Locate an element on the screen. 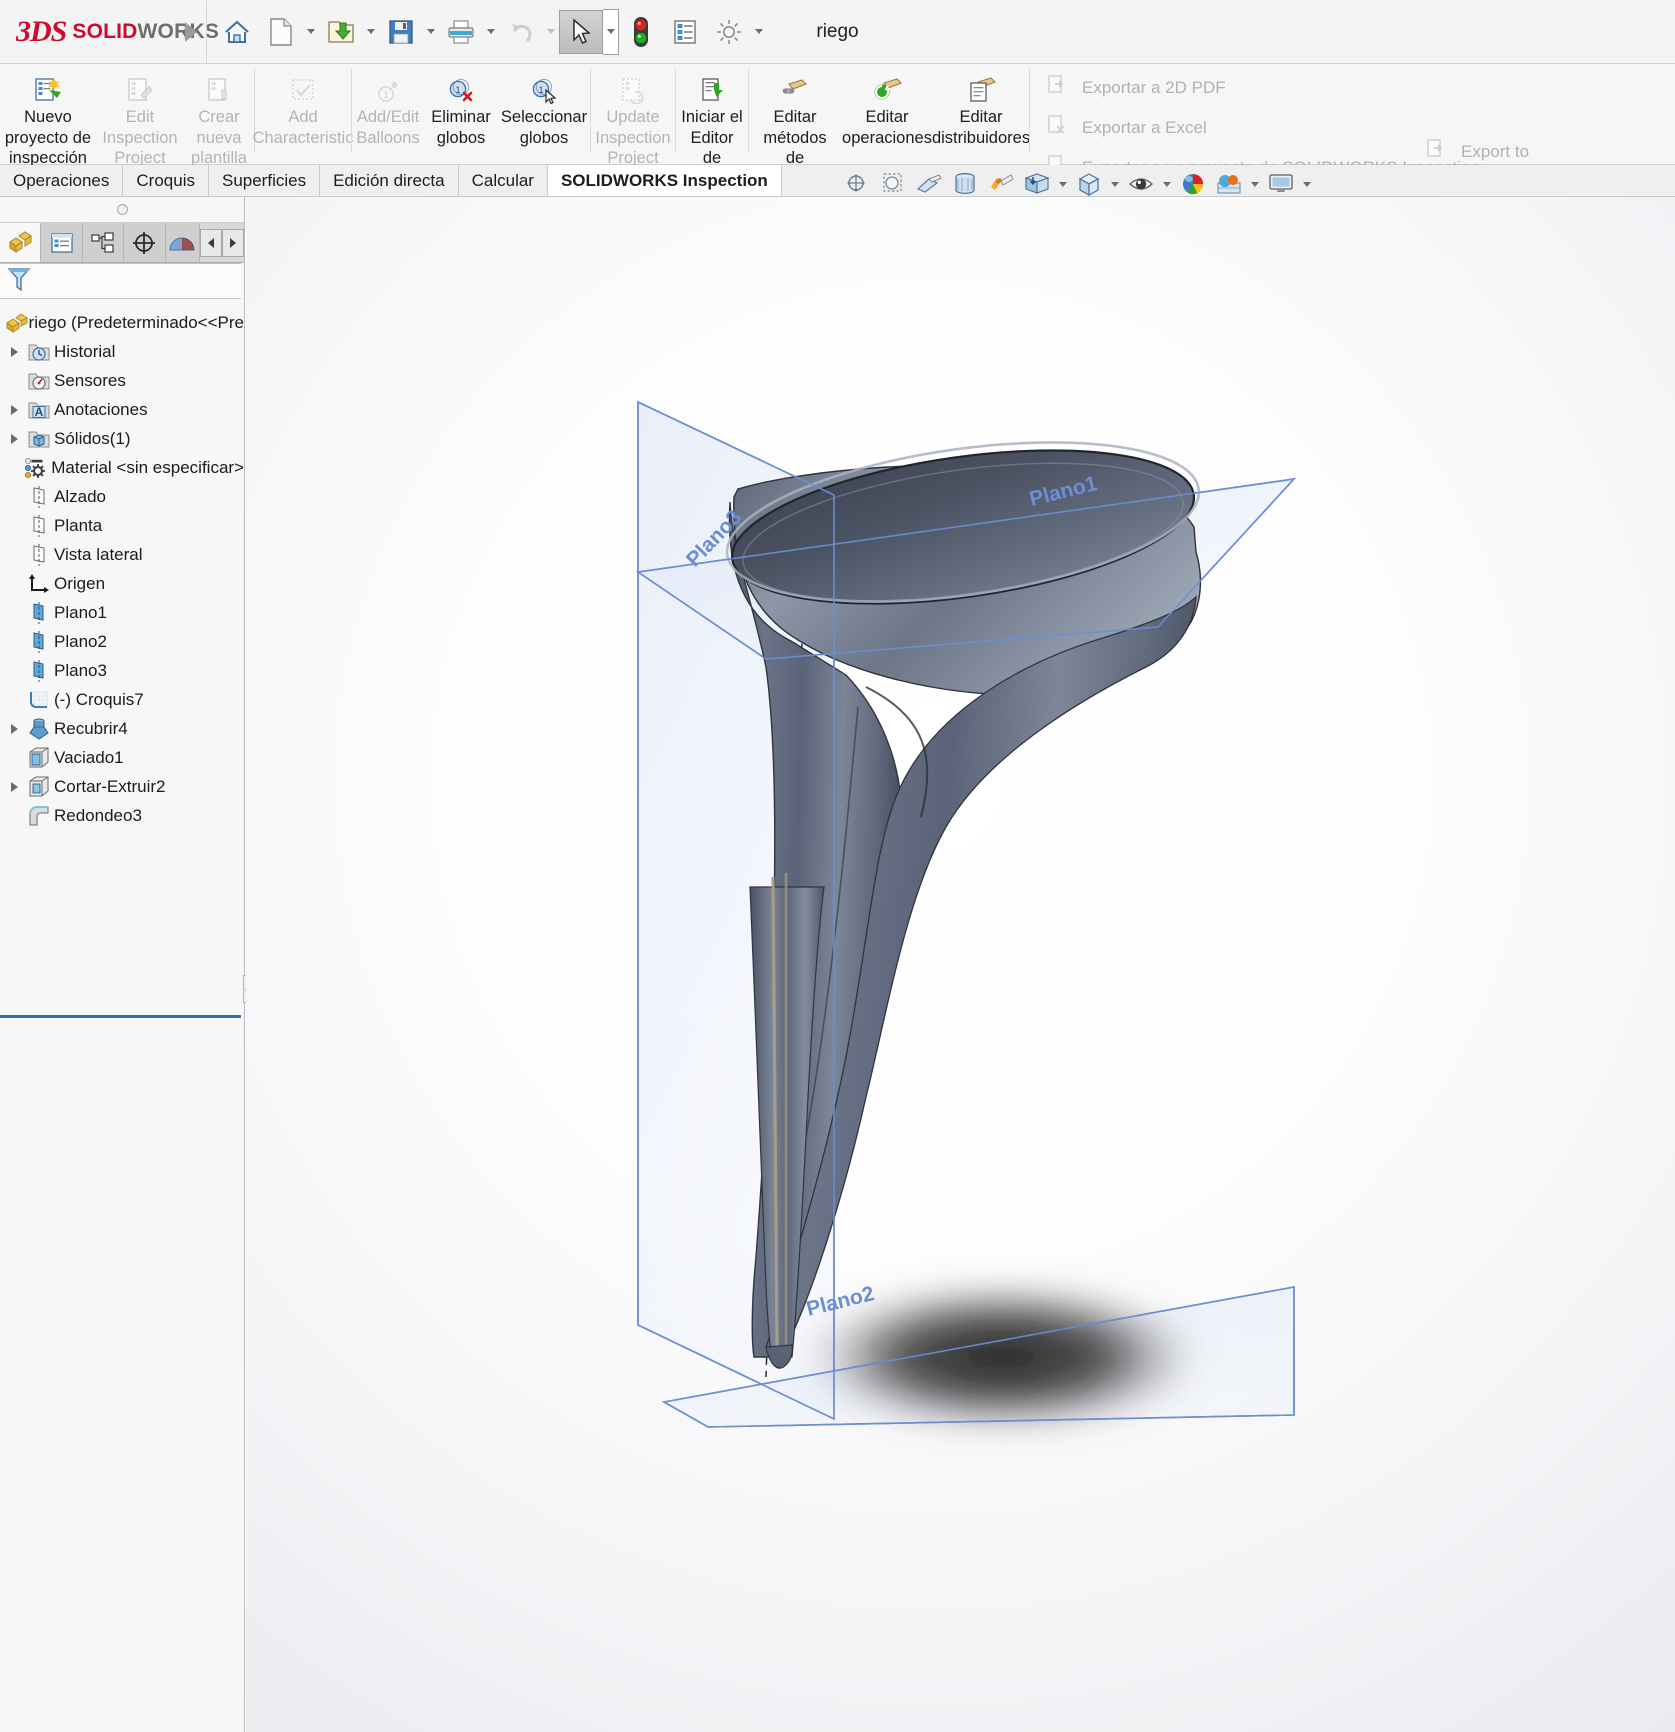 The image size is (1675, 1732). section-view-icon is located at coordinates (929, 184).